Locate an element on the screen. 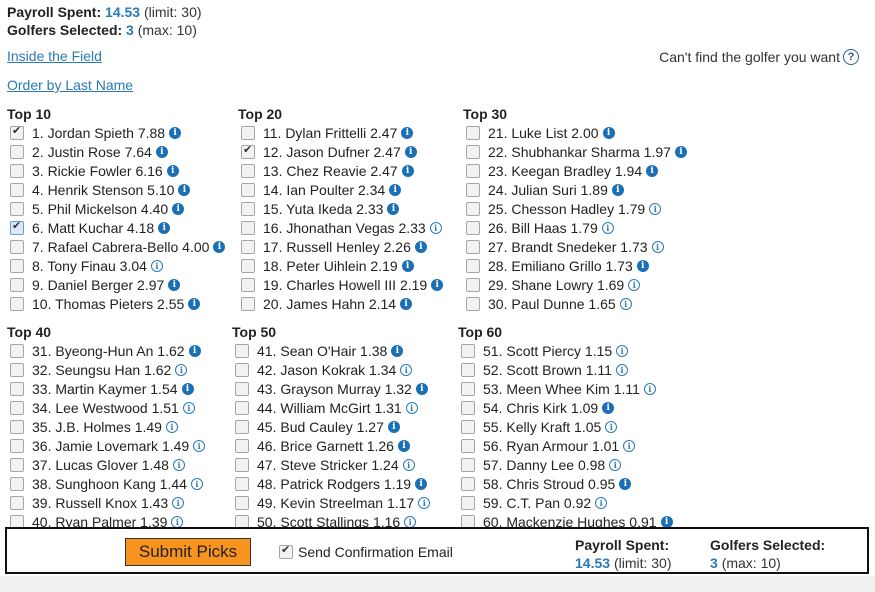 The height and width of the screenshot is (592, 875). golfer-option: 44. William McGirt 1.31 i is located at coordinates (331, 407).